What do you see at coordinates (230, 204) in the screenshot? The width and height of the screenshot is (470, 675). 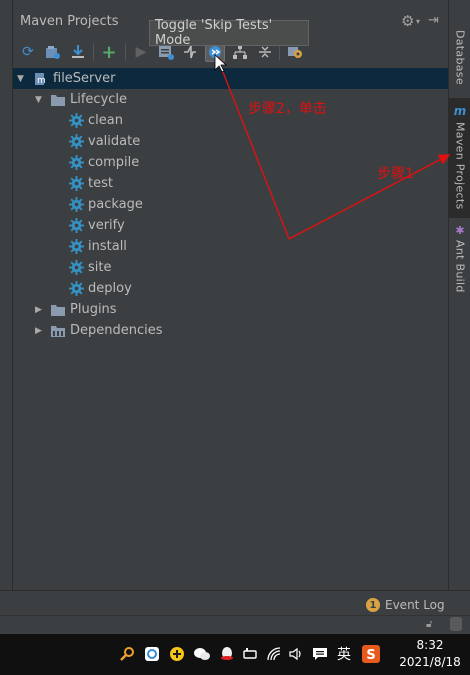 I see `lifecycle-goal: package` at bounding box center [230, 204].